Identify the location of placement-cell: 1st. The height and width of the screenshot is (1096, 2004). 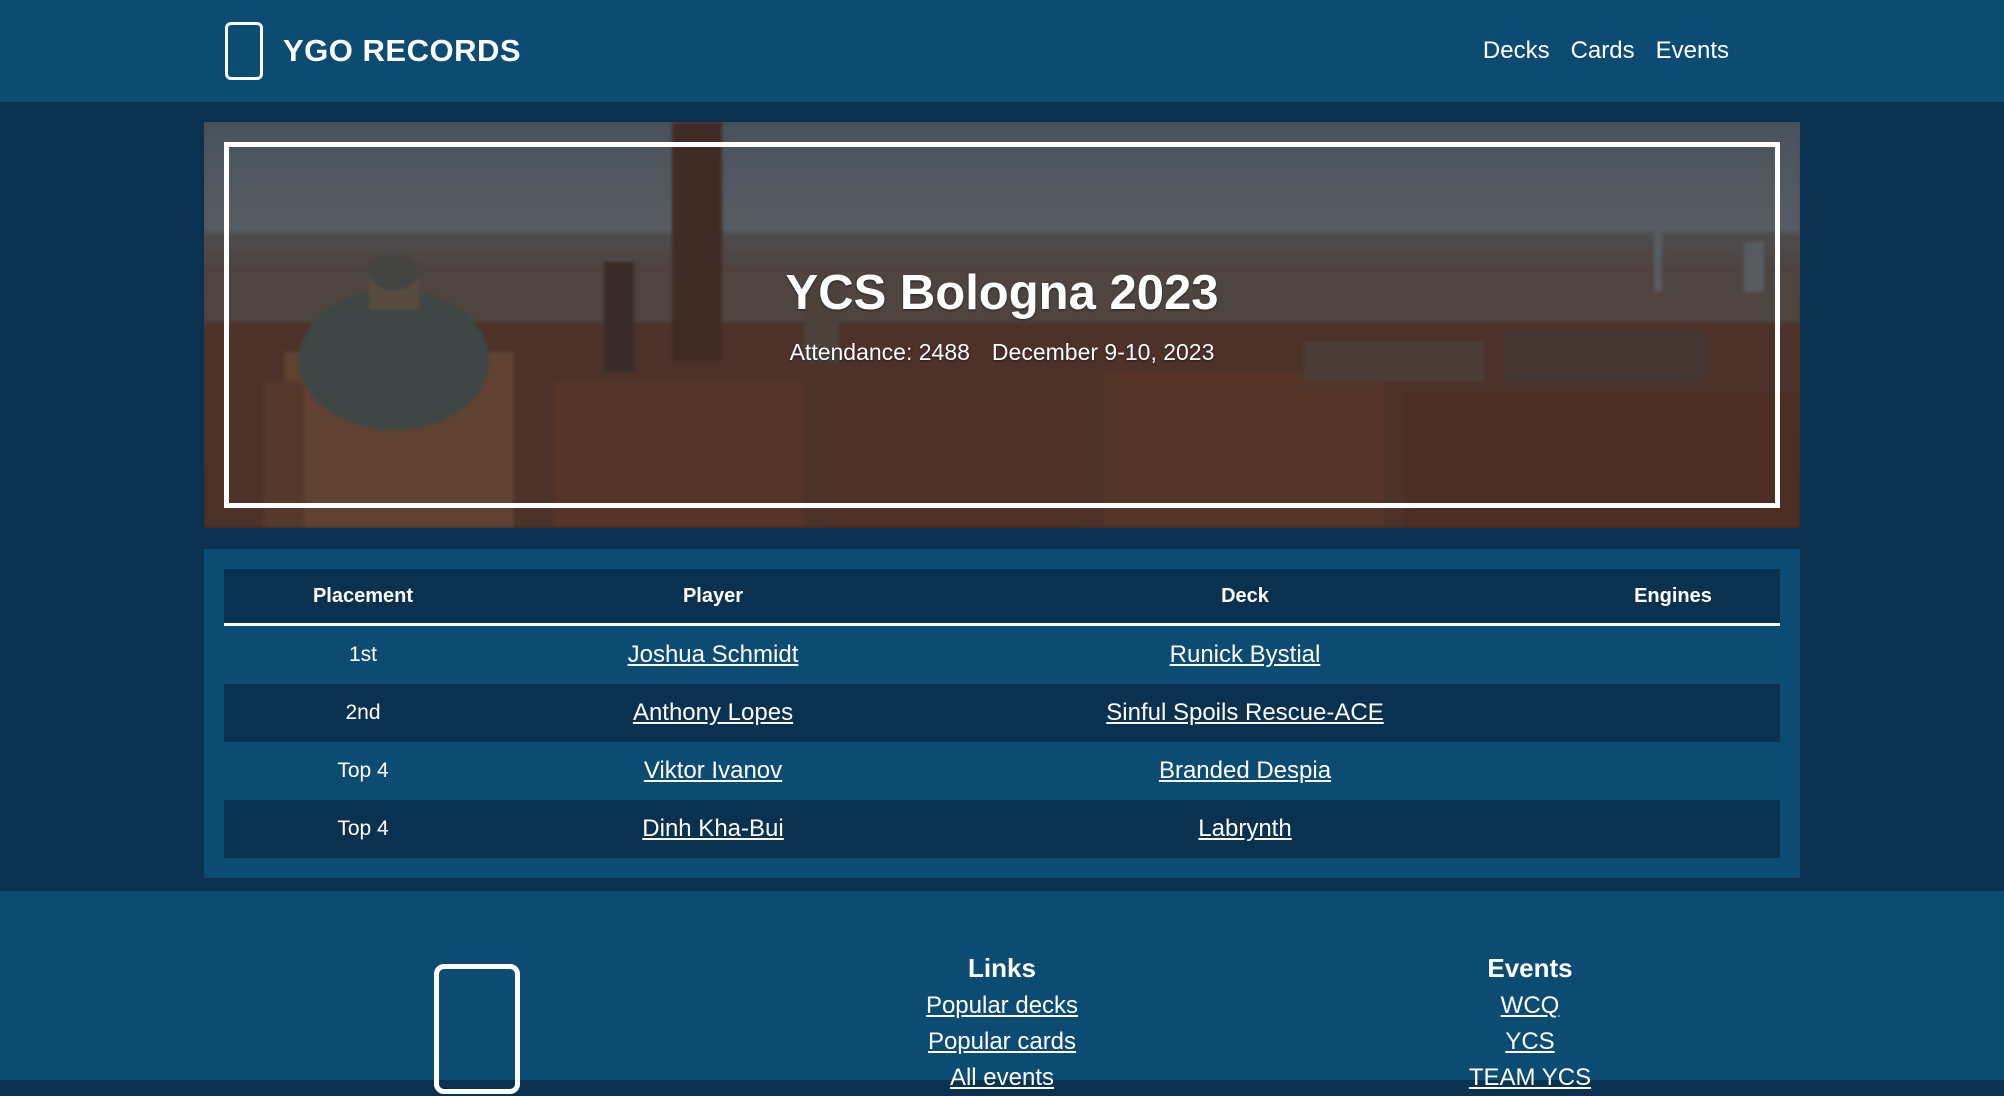
(363, 654).